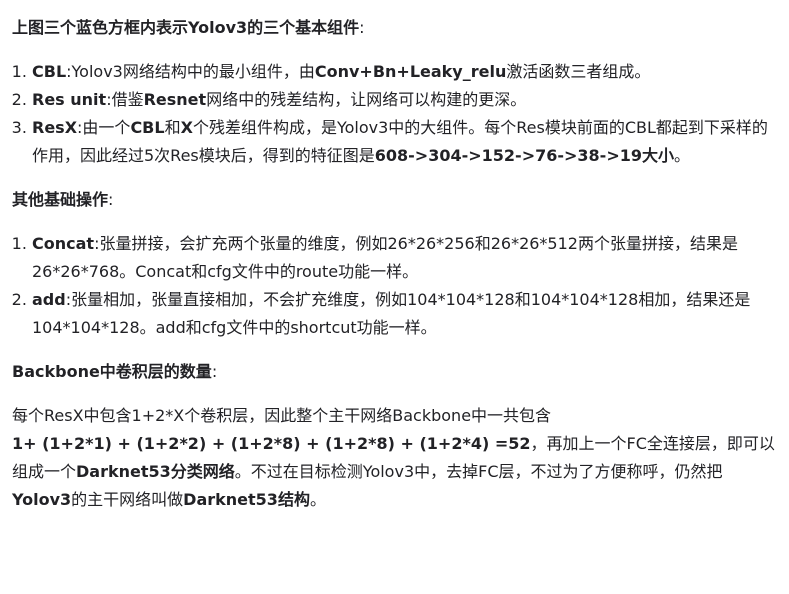 The image size is (789, 594). I want to click on item-text: 和, so click(172, 127).